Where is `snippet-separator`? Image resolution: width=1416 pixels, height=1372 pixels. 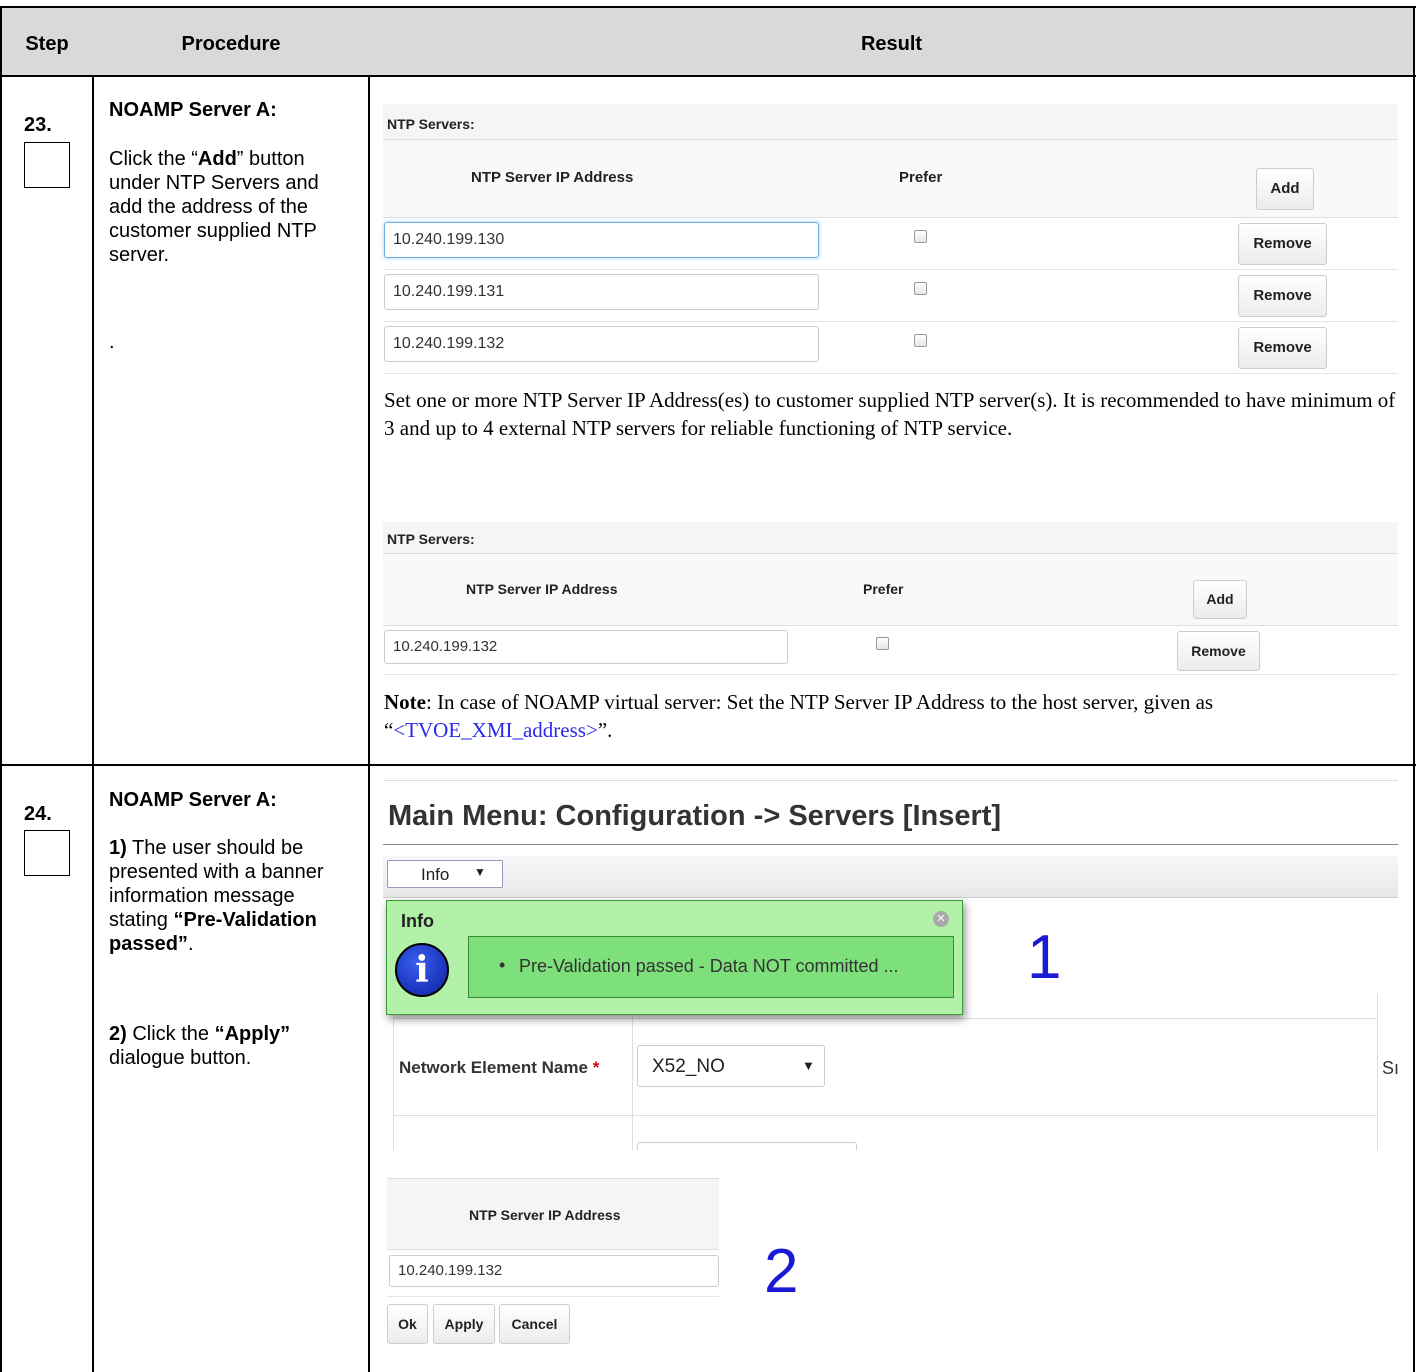
snippet-separator is located at coordinates (553, 1296).